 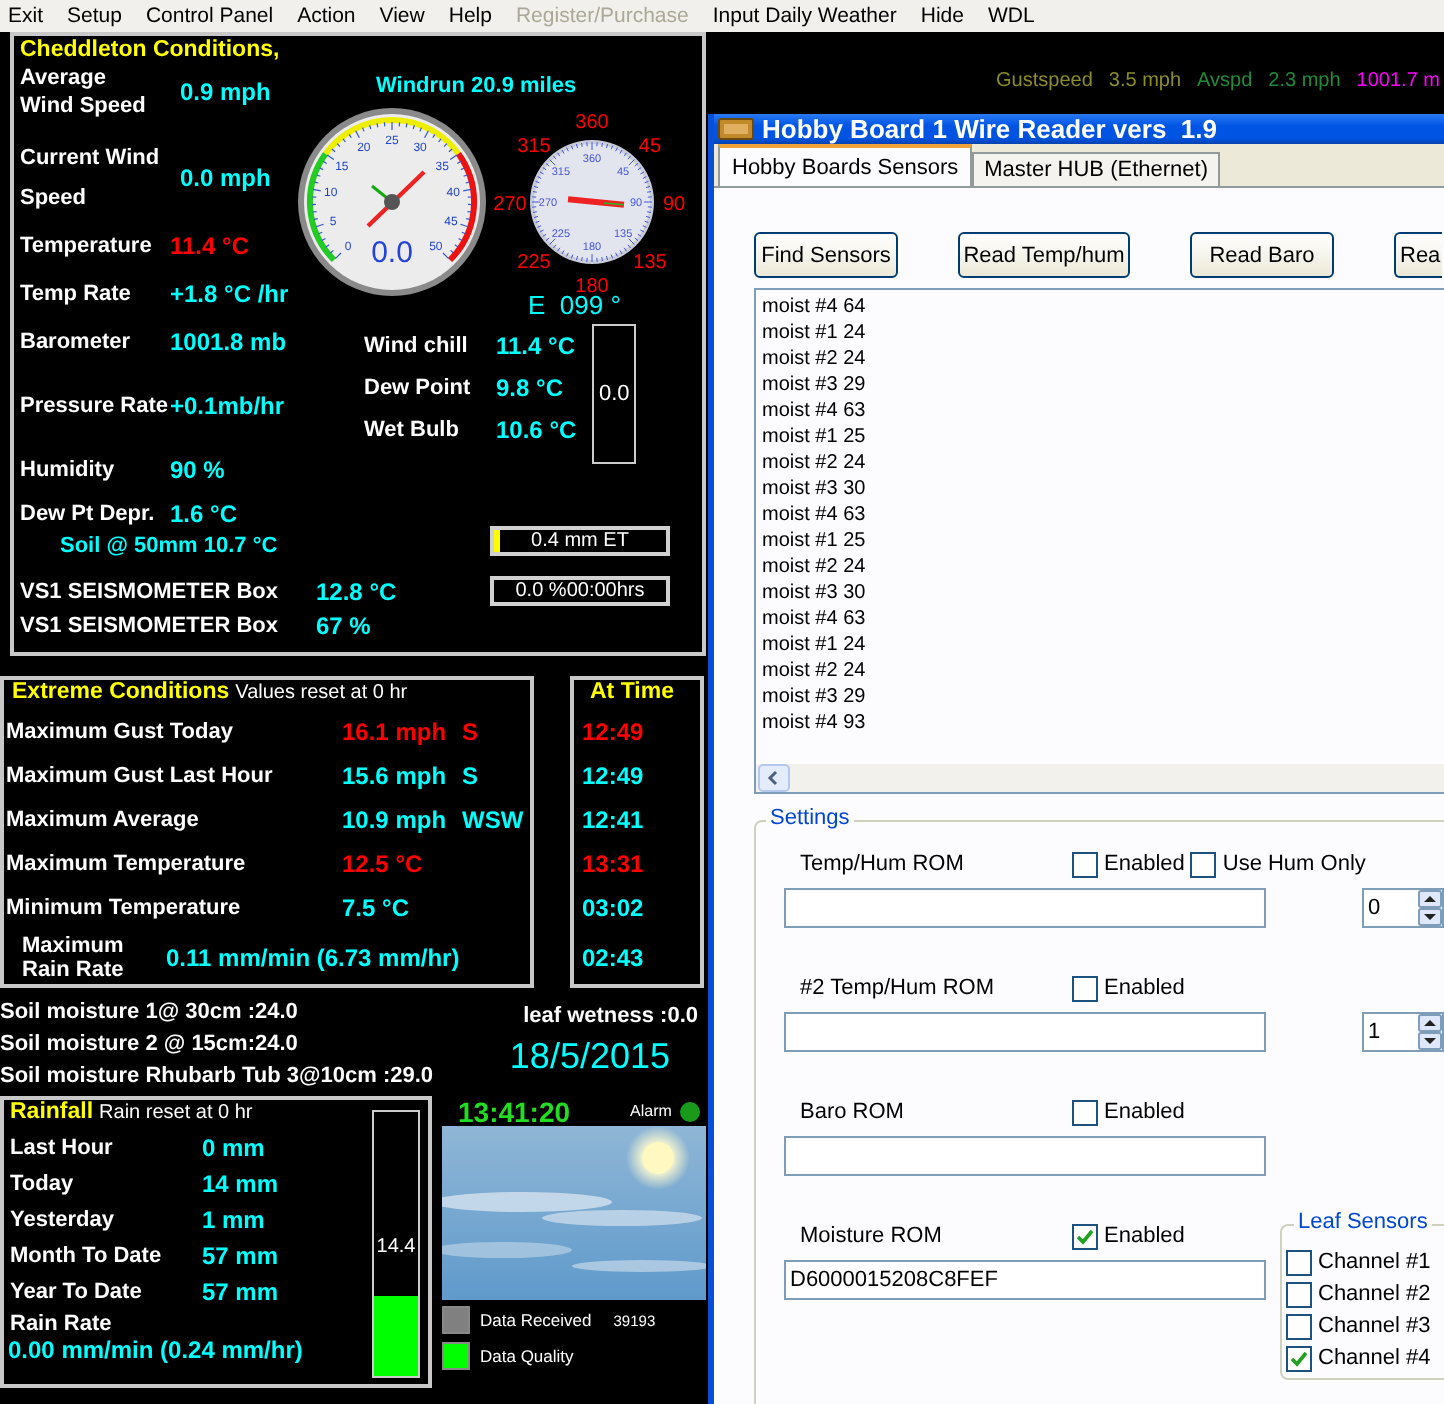 I want to click on scrollbar, so click(x=1100, y=778).